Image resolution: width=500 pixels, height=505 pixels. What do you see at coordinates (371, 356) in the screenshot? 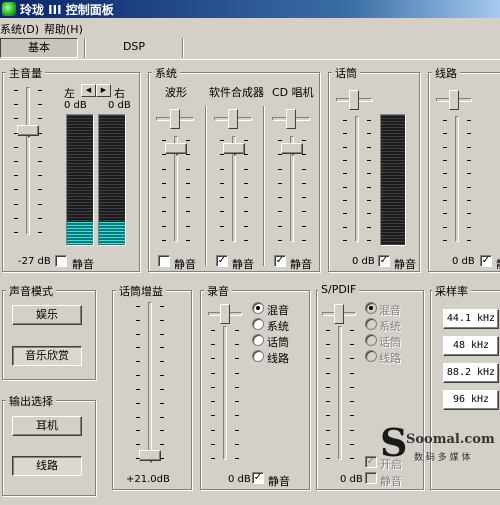
I see `spdif-radio-line` at bounding box center [371, 356].